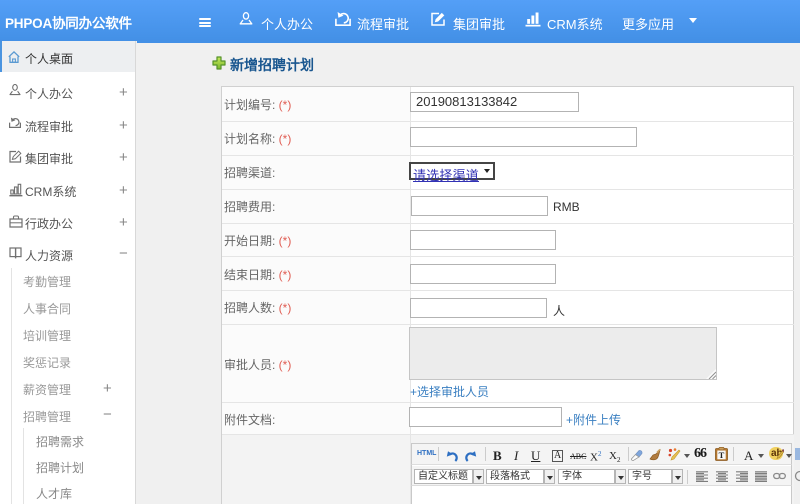 This screenshot has height=504, width=800. I want to click on svg-text: T, so click(722, 455).